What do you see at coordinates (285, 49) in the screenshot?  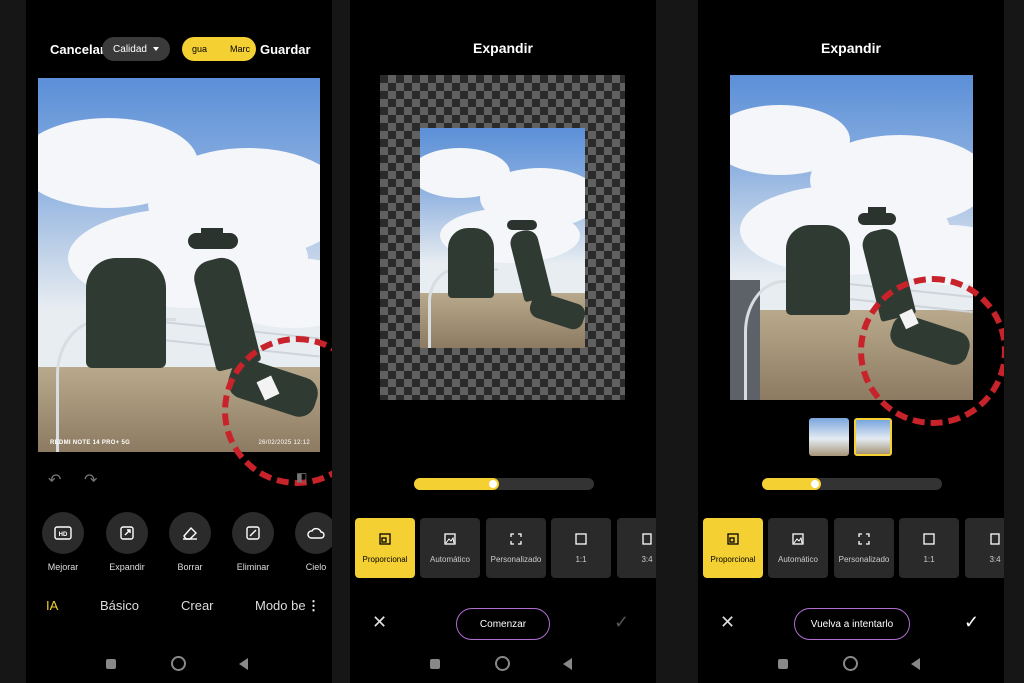 I see `save-button: Guardar` at bounding box center [285, 49].